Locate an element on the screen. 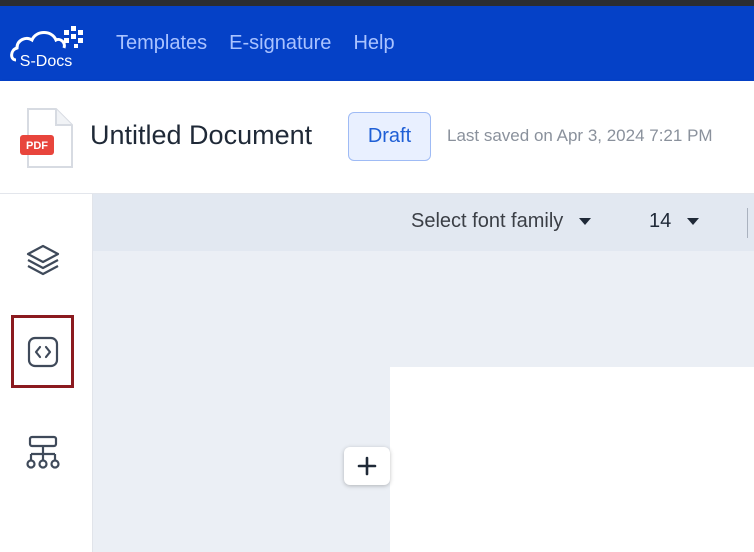 Image resolution: width=754 pixels, height=552 pixels. editor-toolbar: Select font family 14 is located at coordinates (423, 222).